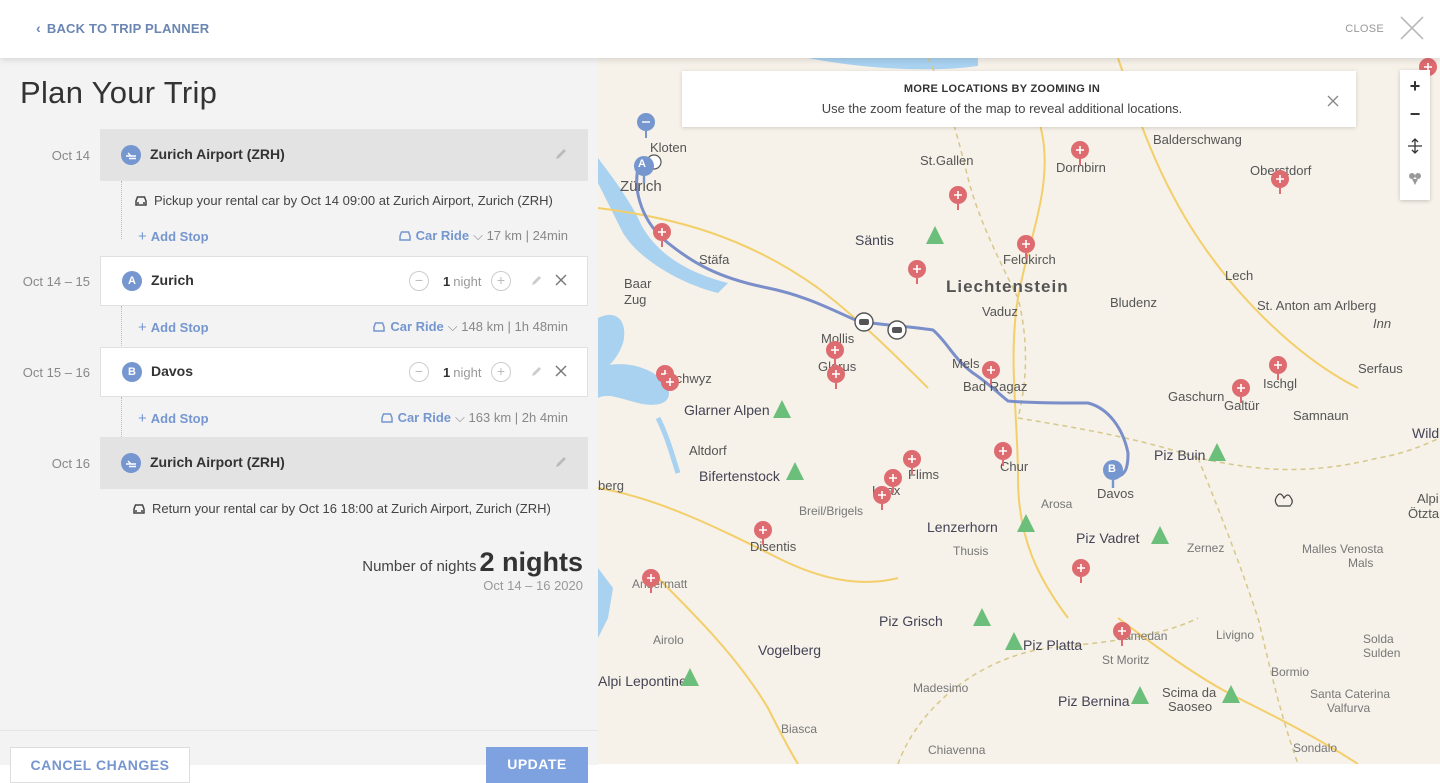 The width and height of the screenshot is (1440, 783). Describe the element at coordinates (1002, 89) in the screenshot. I see `banner-title: MORE LOCATIONS BY ZOOMING IN` at that location.